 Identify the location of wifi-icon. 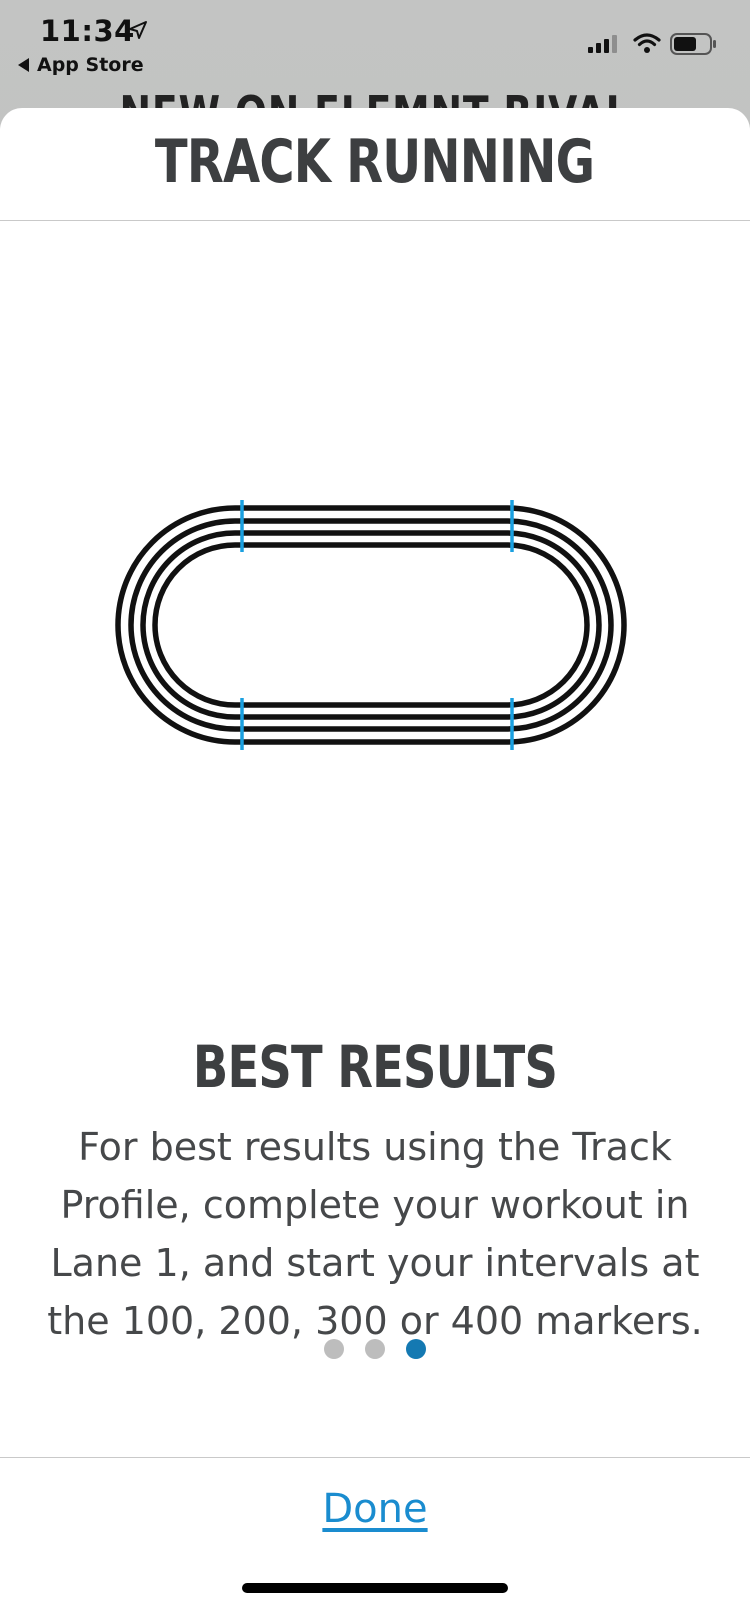
(647, 43).